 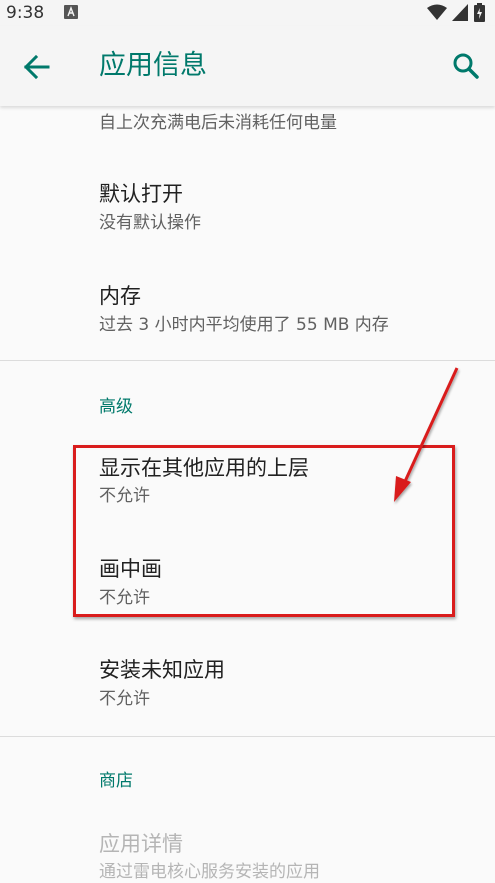 I want to click on search-button, so click(x=466, y=66).